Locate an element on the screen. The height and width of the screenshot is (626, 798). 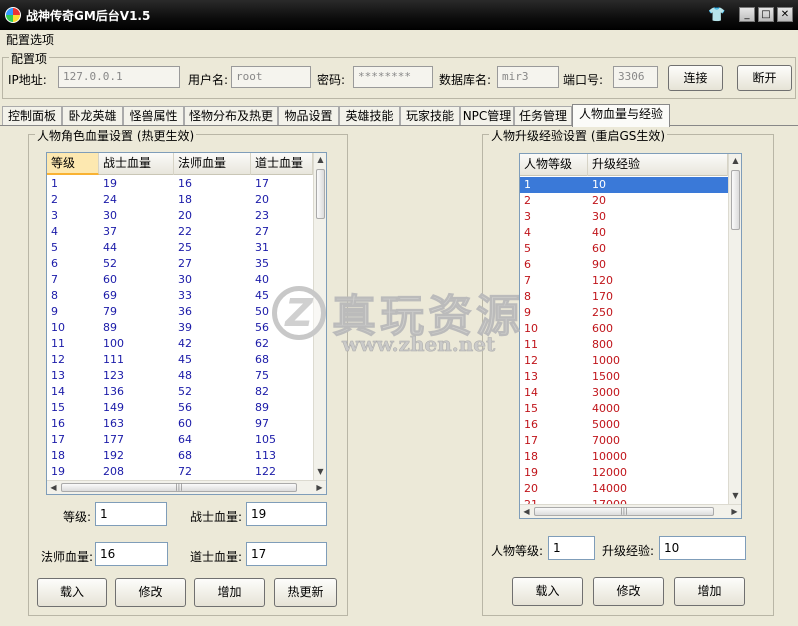
hp-modify-button: 修改 is located at coordinates (150, 592).